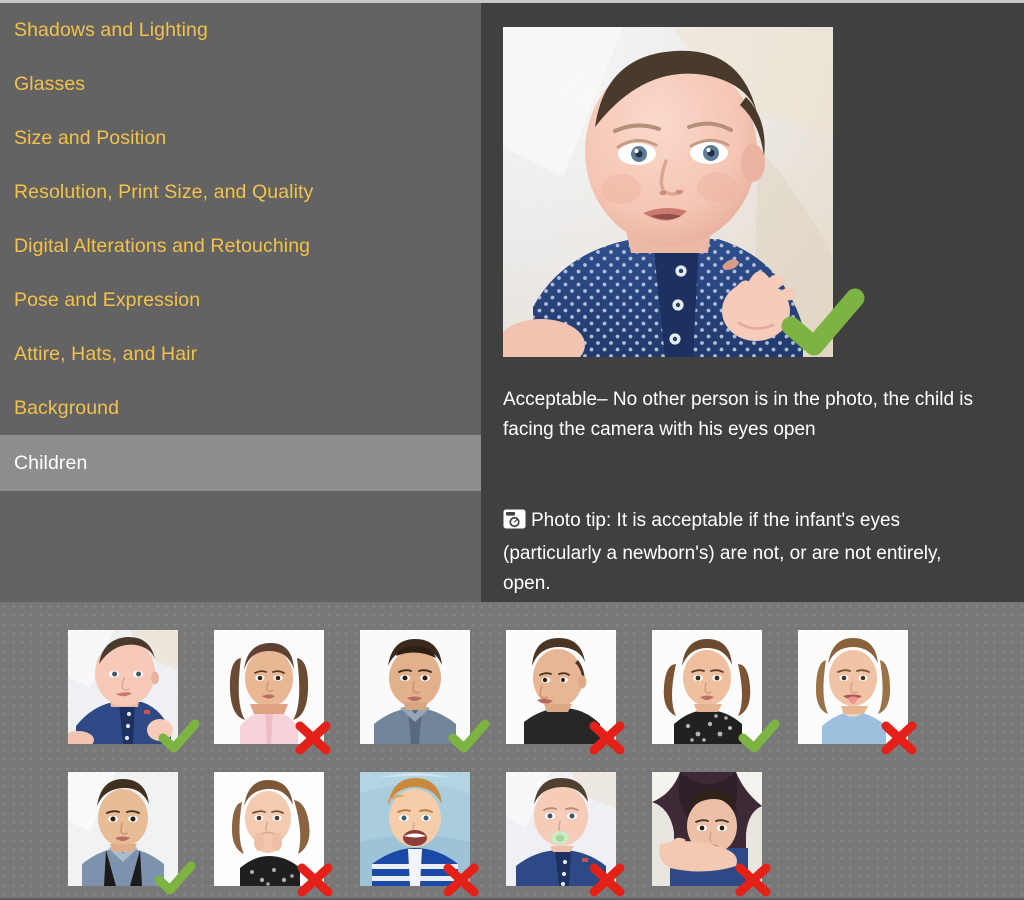  Describe the element at coordinates (106, 353) in the screenshot. I see `sidebar-item-label: Attire, Hats, and Hair` at that location.